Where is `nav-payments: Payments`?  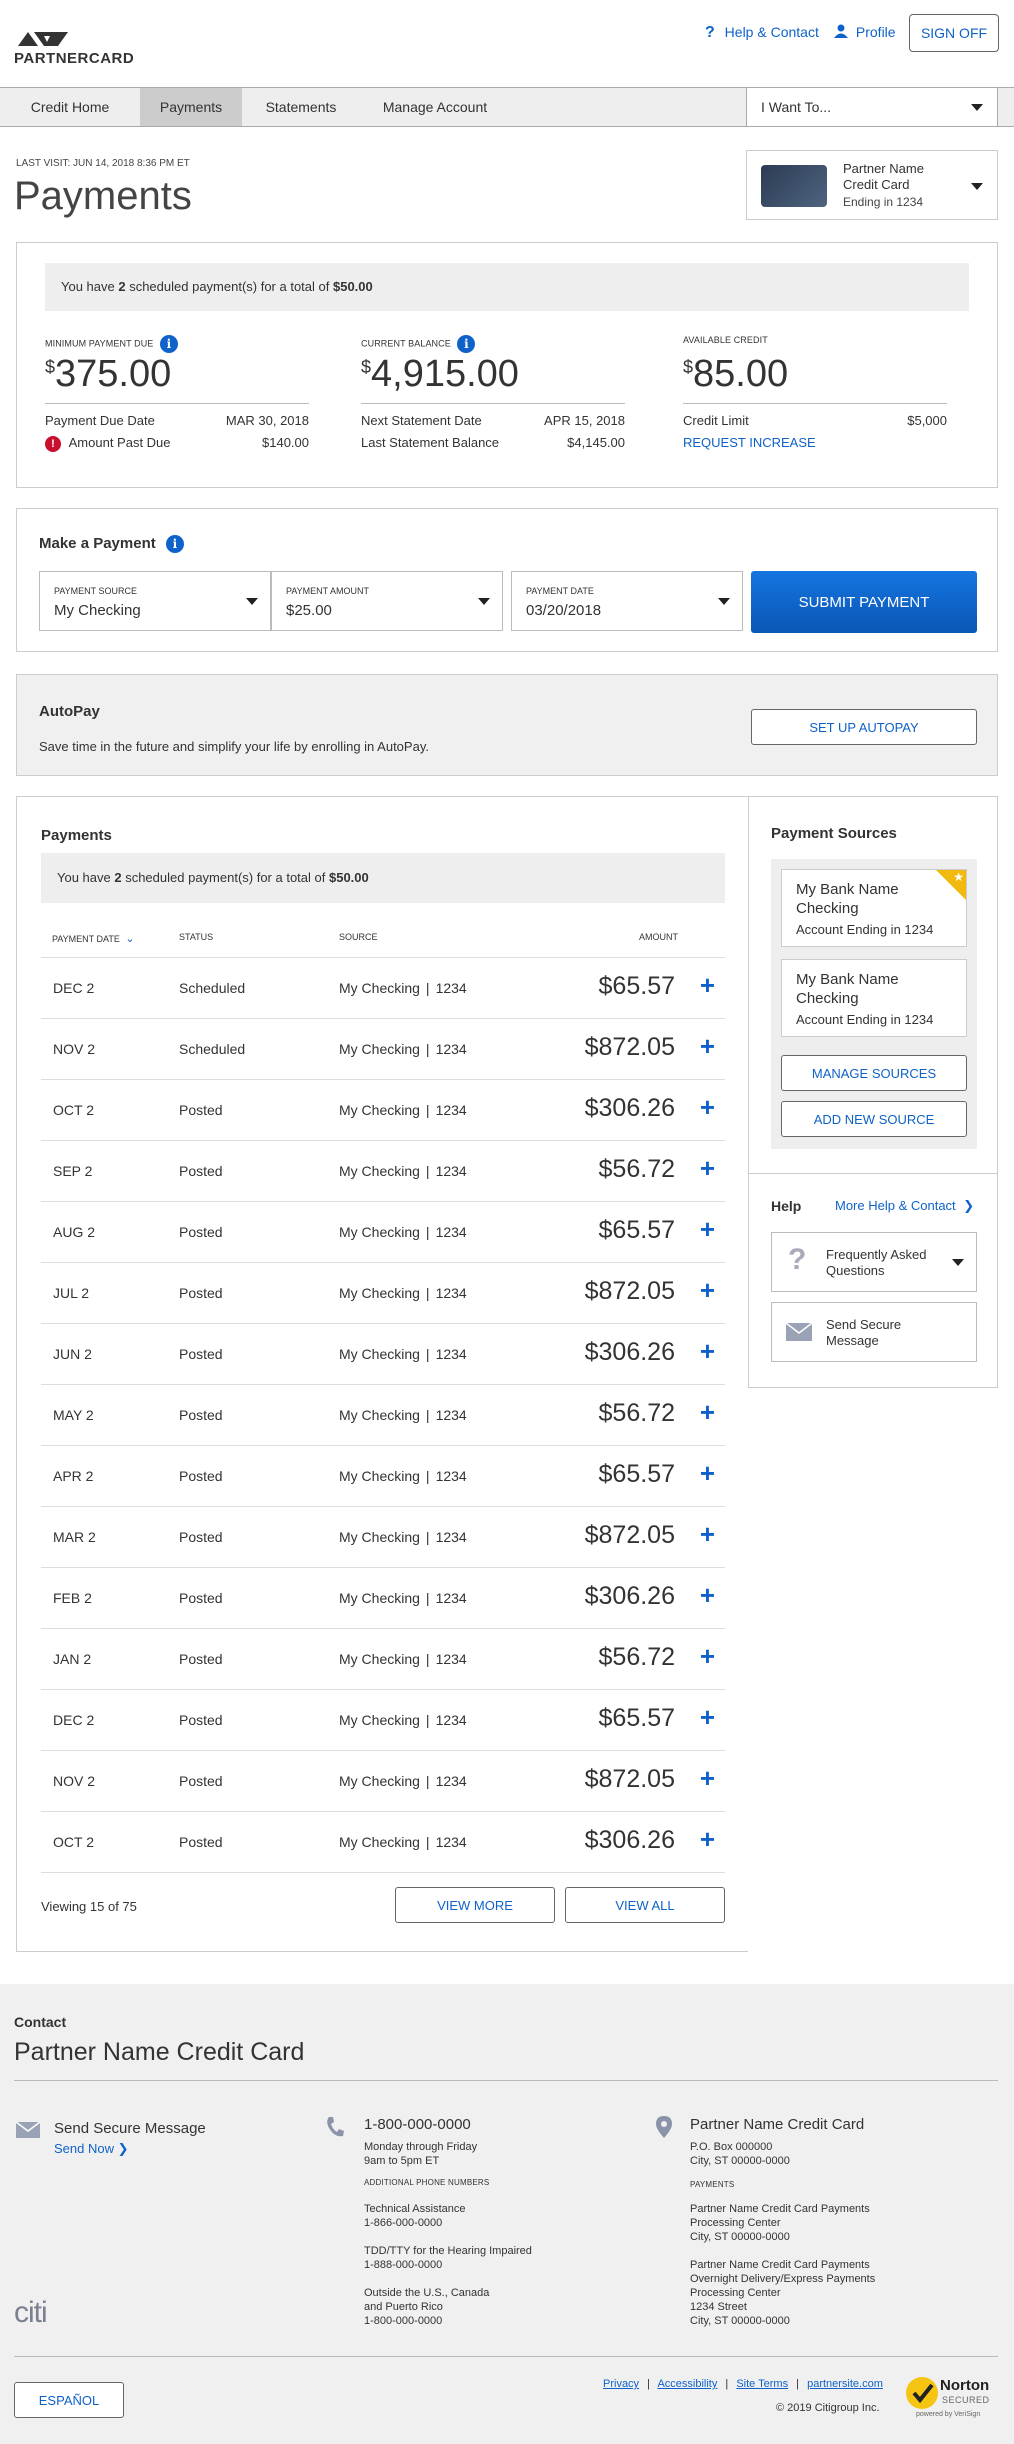 nav-payments: Payments is located at coordinates (191, 107).